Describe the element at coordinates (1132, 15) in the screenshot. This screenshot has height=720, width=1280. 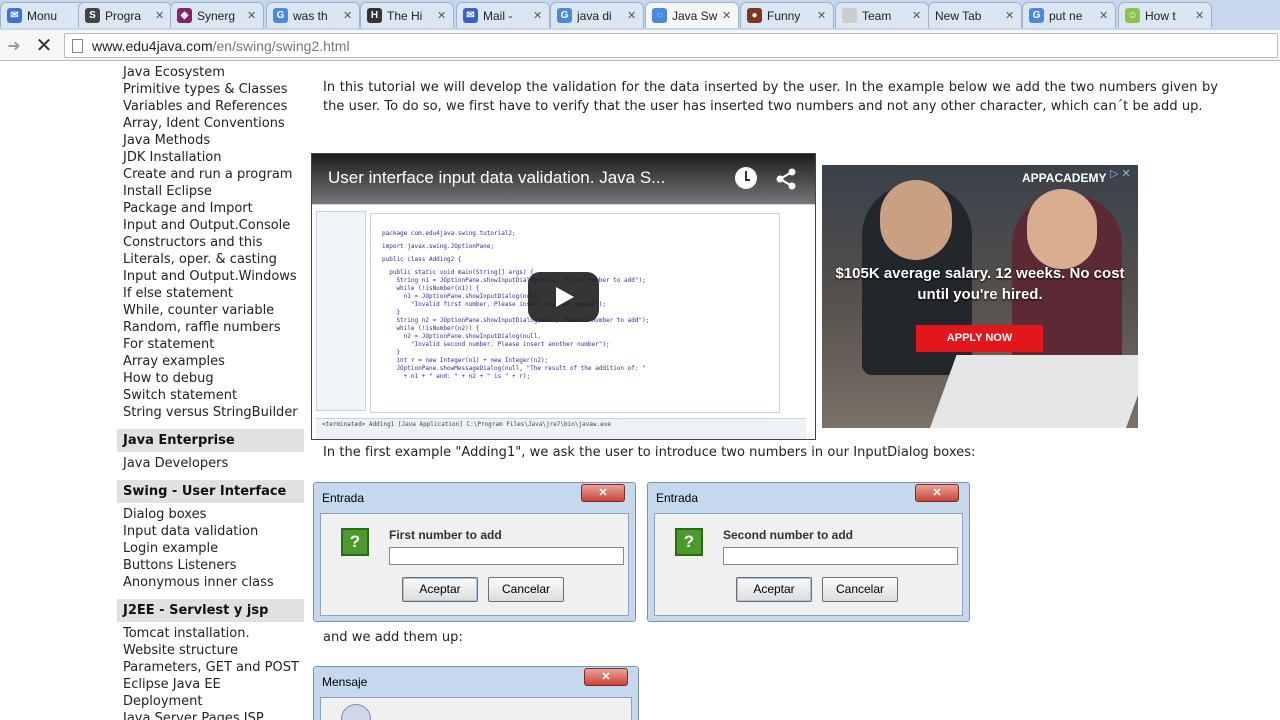
I see `tab-favicon-icon: ☺` at that location.